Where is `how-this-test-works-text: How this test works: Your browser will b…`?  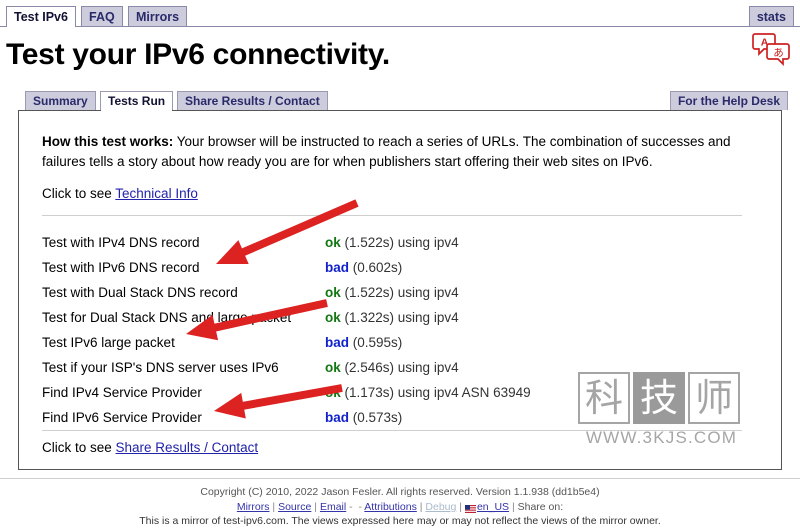 how-this-test-works-text: How this test works: Your browser will b… is located at coordinates (392, 152).